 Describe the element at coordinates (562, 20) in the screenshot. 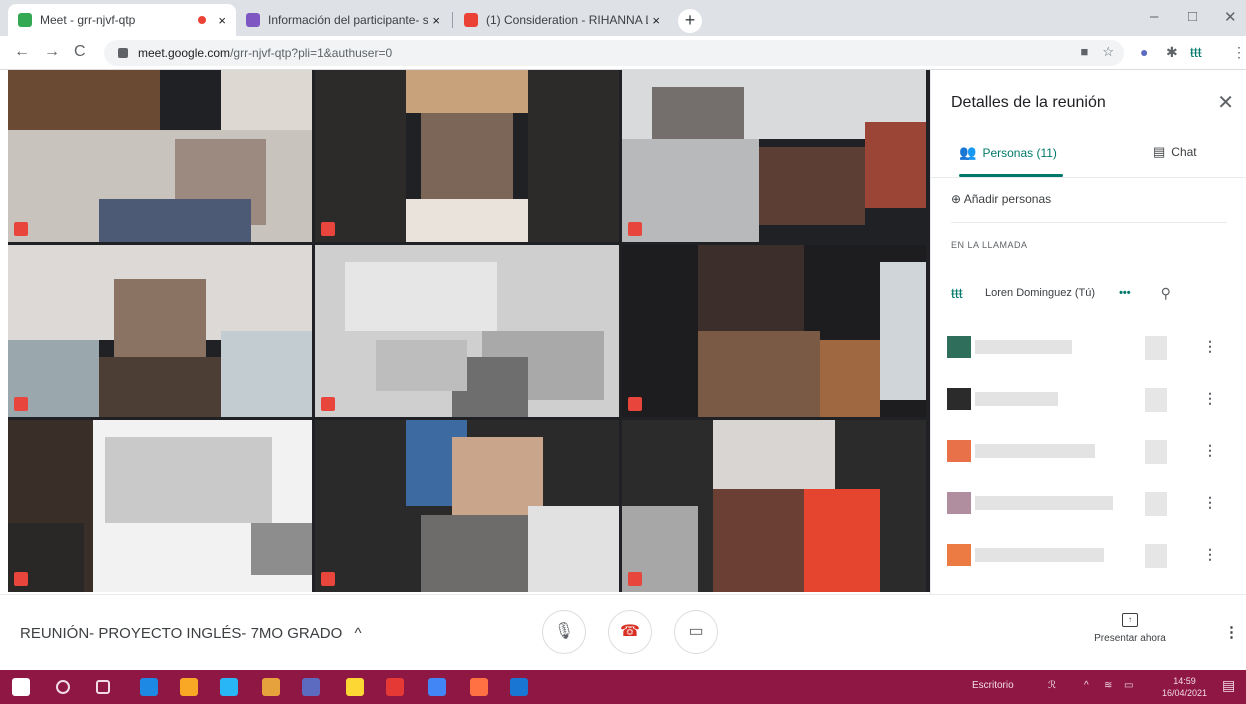

I see `tab-youtube: (1) Consideration - RIHANNA LY ×` at that location.